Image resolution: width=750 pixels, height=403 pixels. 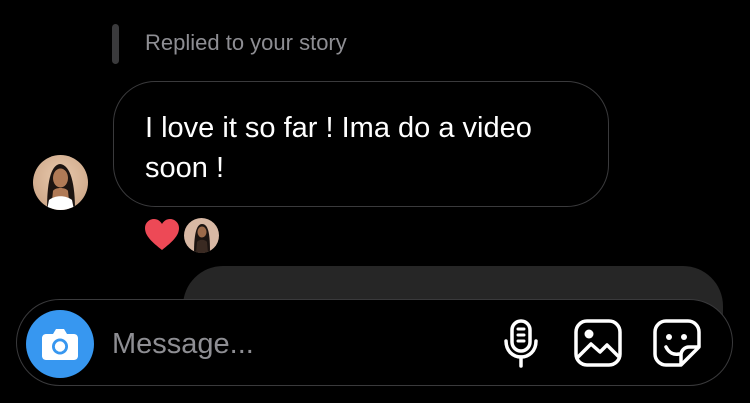 What do you see at coordinates (677, 343) in the screenshot?
I see `sticker-icon` at bounding box center [677, 343].